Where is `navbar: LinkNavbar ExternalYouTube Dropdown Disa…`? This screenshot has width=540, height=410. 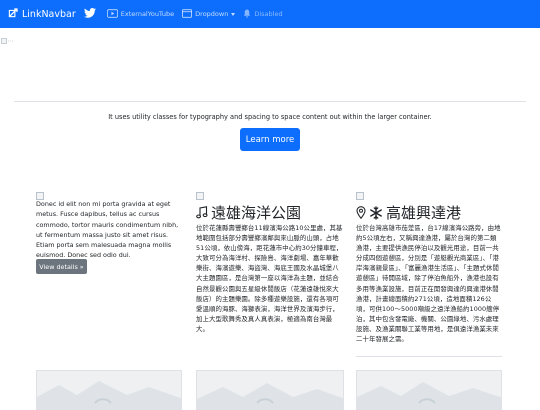 navbar: LinkNavbar ExternalYouTube Dropdown Disa… is located at coordinates (270, 14).